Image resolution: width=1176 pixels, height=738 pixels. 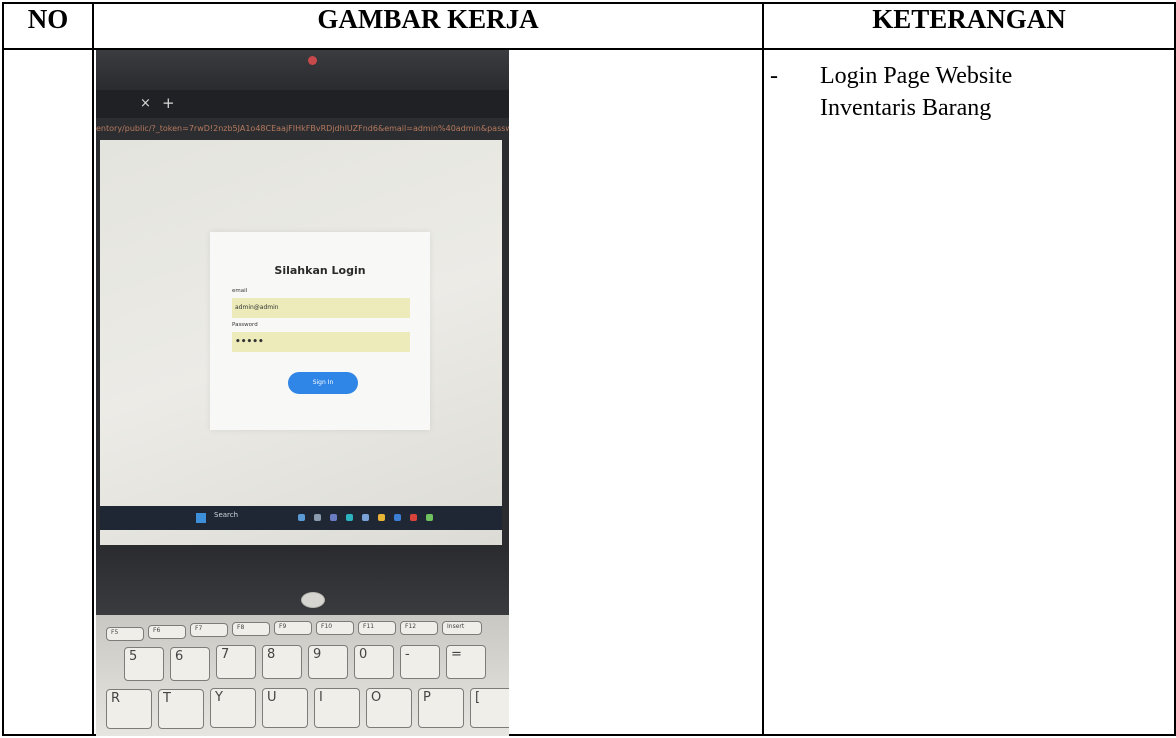 I want to click on keyboard-key: F8, so click(x=251, y=629).